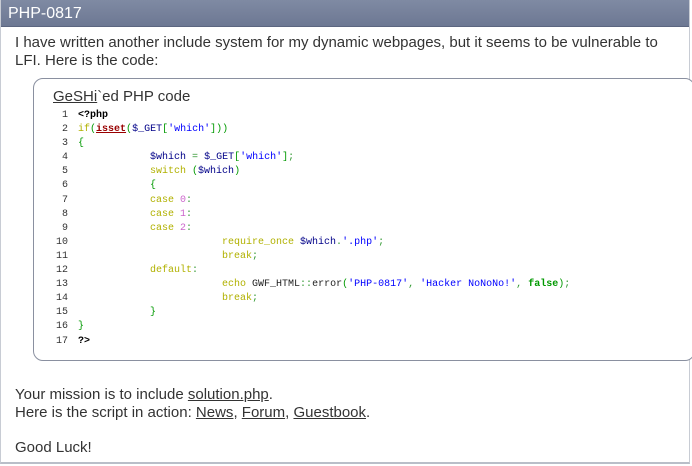 Image resolution: width=692 pixels, height=466 pixels. What do you see at coordinates (144, 394) in the screenshot?
I see `mission-line: Your mission is to include solution.php.` at bounding box center [144, 394].